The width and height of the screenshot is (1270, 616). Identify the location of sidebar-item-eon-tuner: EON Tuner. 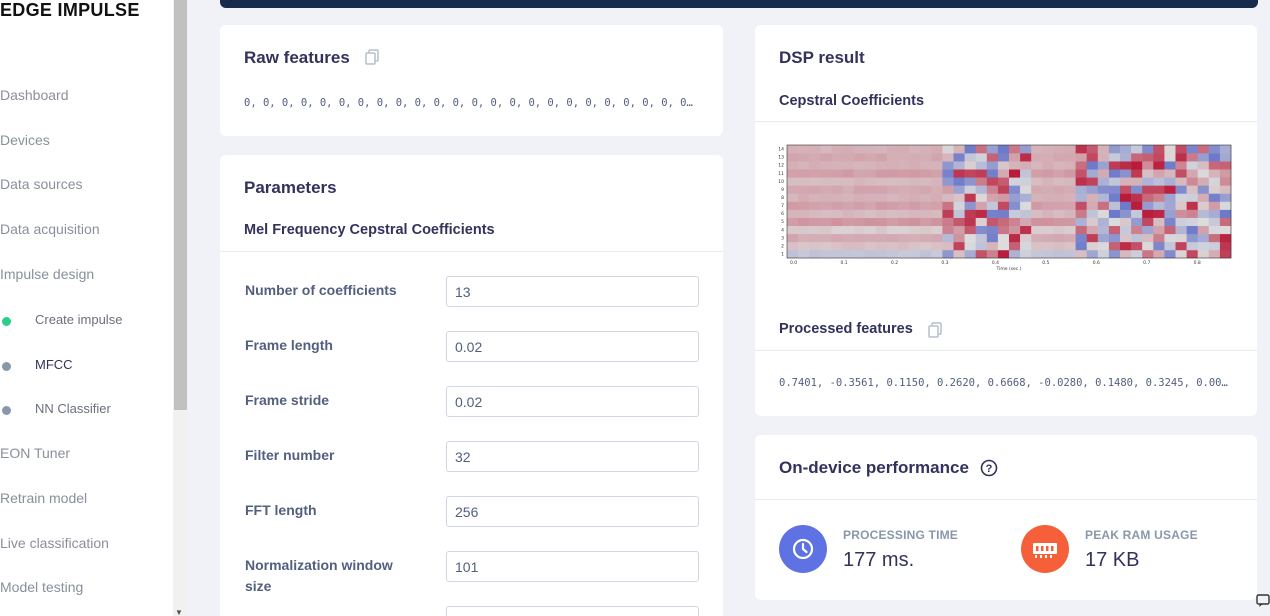
(35, 453).